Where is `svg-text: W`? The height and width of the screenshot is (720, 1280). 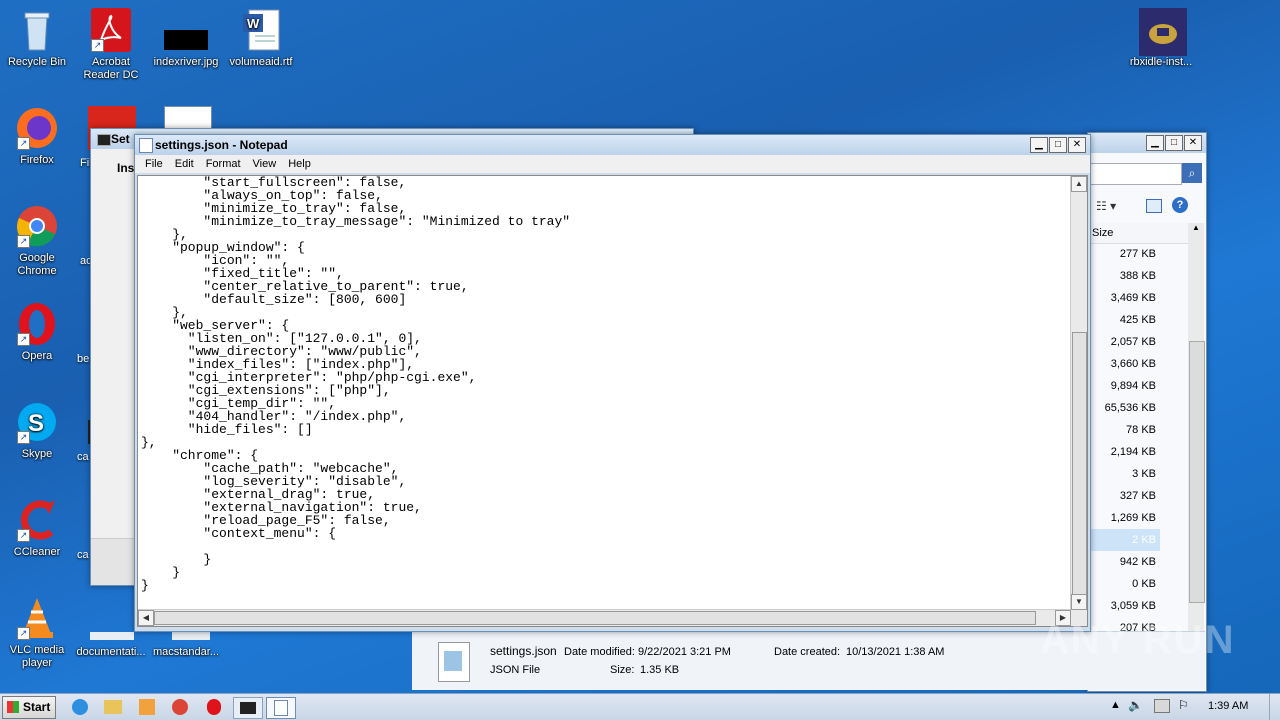 svg-text: W is located at coordinates (253, 23).